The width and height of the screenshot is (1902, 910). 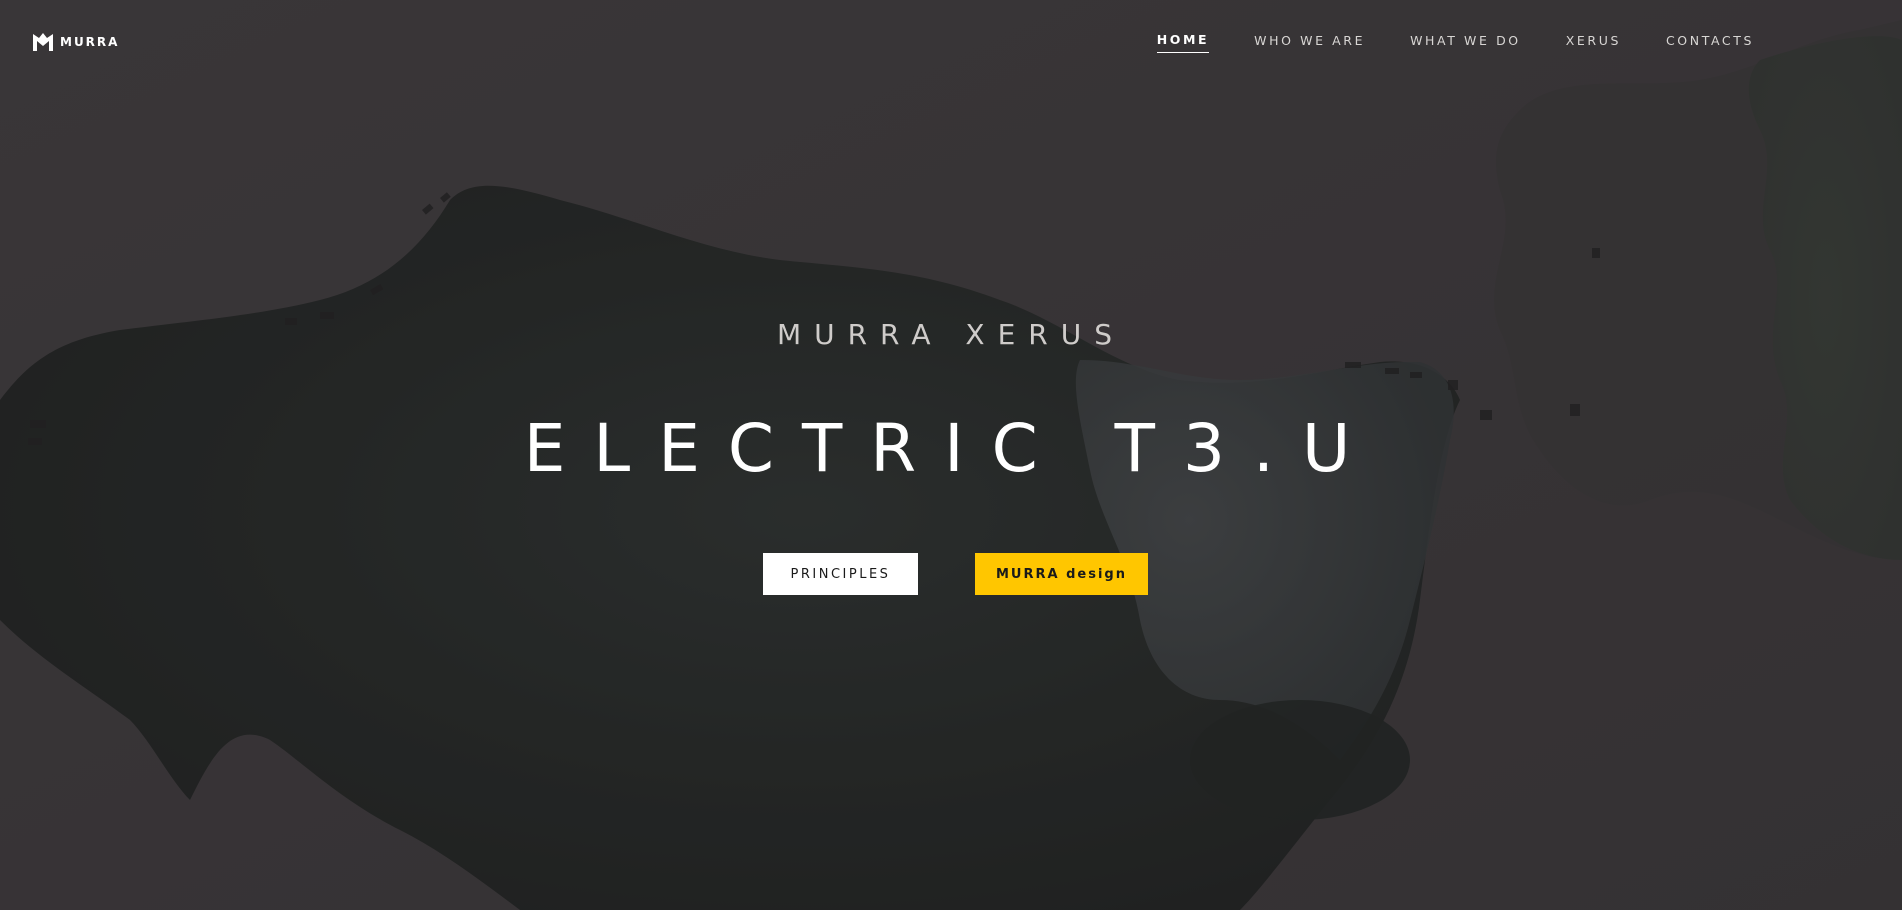 What do you see at coordinates (840, 574) in the screenshot?
I see `principles-button: PRINCIPLES` at bounding box center [840, 574].